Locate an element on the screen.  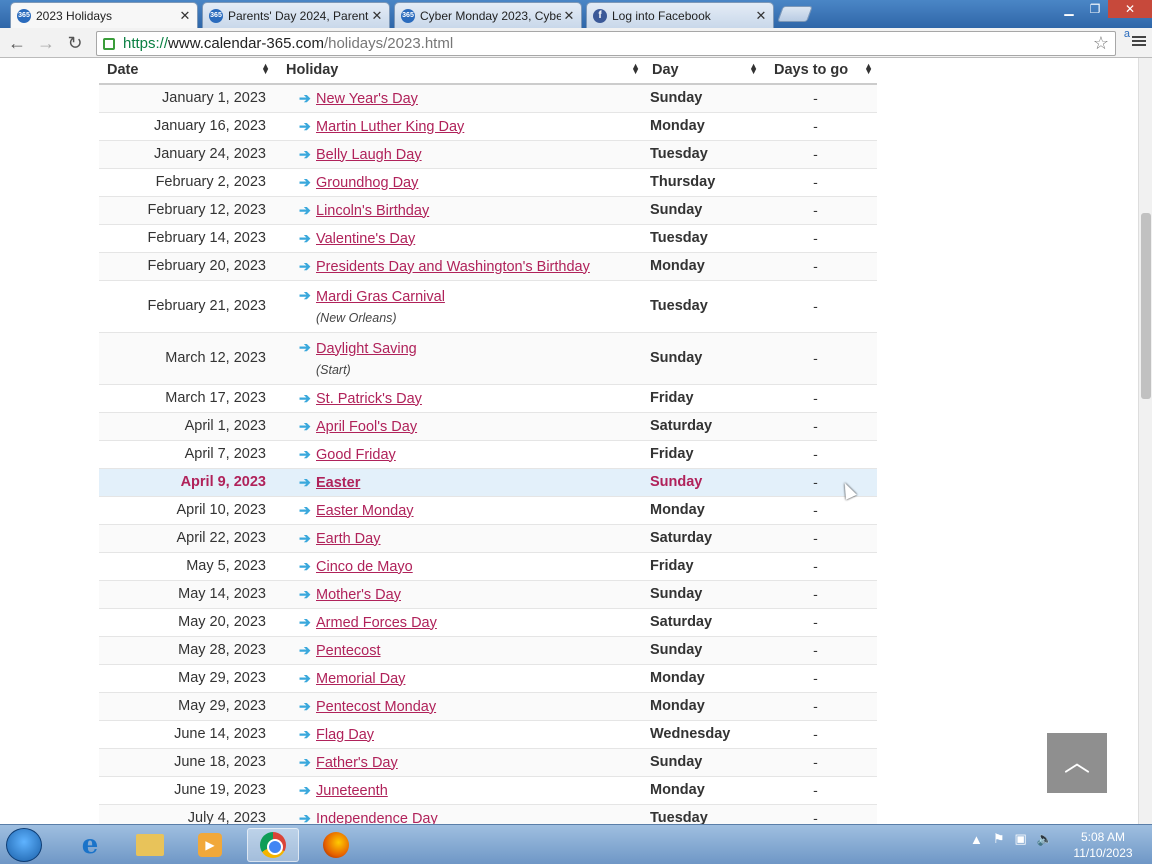
holiday-link: Lincoln's Birthday is located at coordinates (372, 211).